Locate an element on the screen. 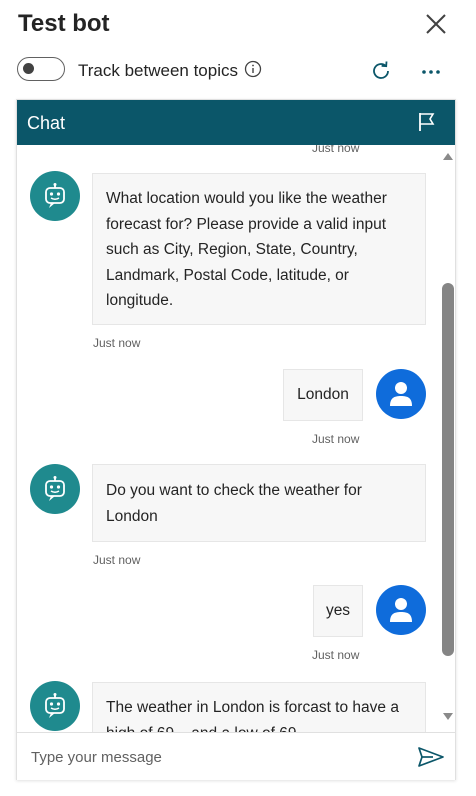  user-message-bubble: yes is located at coordinates (338, 611).